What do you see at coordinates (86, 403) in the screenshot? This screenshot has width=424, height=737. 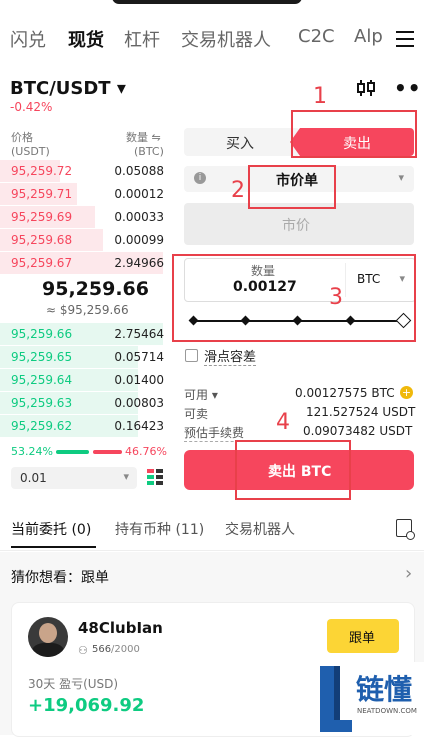 I see `bid-row: 95,259.63 0.00803` at bounding box center [86, 403].